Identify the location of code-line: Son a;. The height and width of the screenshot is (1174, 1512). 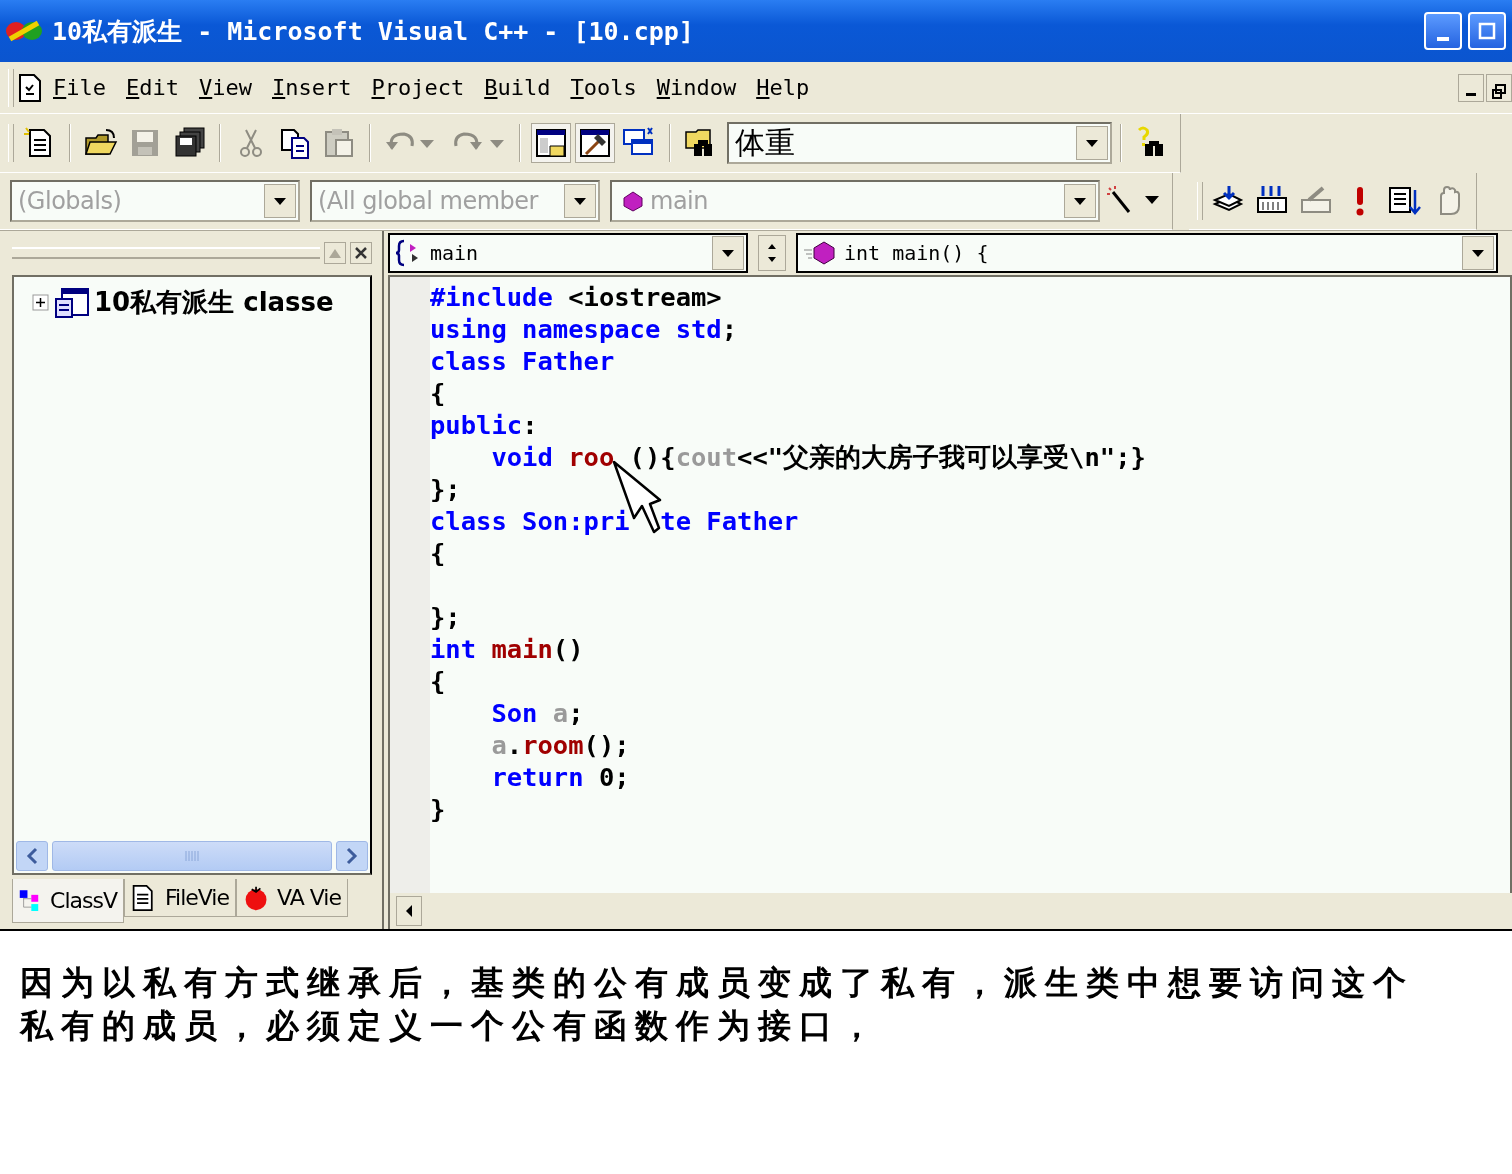
(537, 713).